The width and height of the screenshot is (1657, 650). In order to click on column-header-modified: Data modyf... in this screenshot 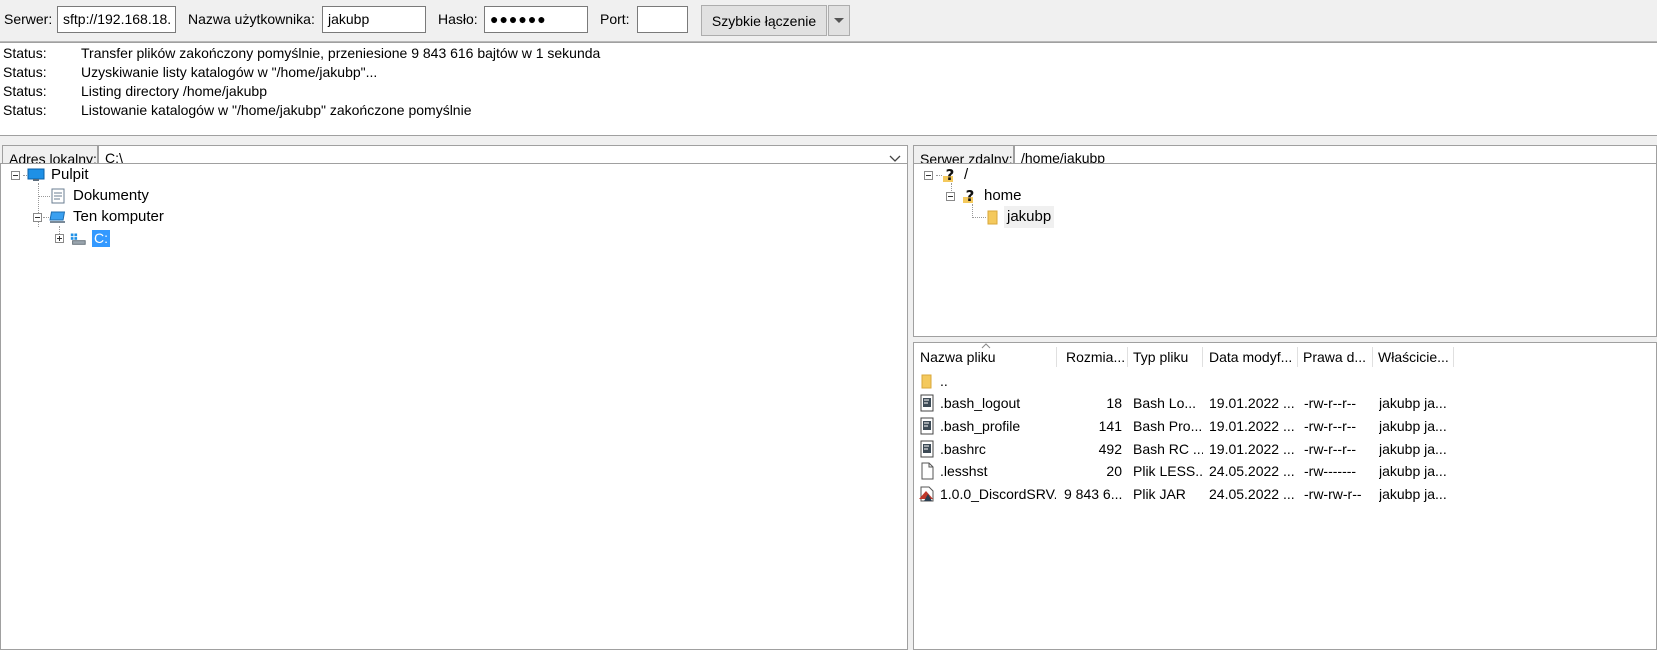, I will do `click(1254, 357)`.